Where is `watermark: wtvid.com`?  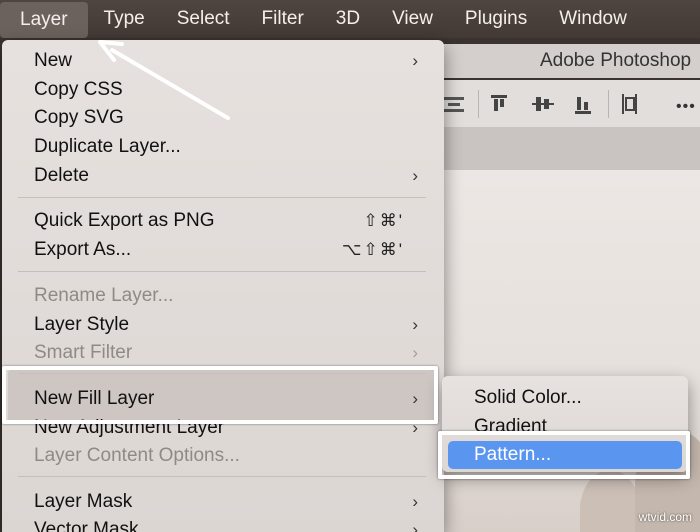
watermark: wtvid.com is located at coordinates (665, 517).